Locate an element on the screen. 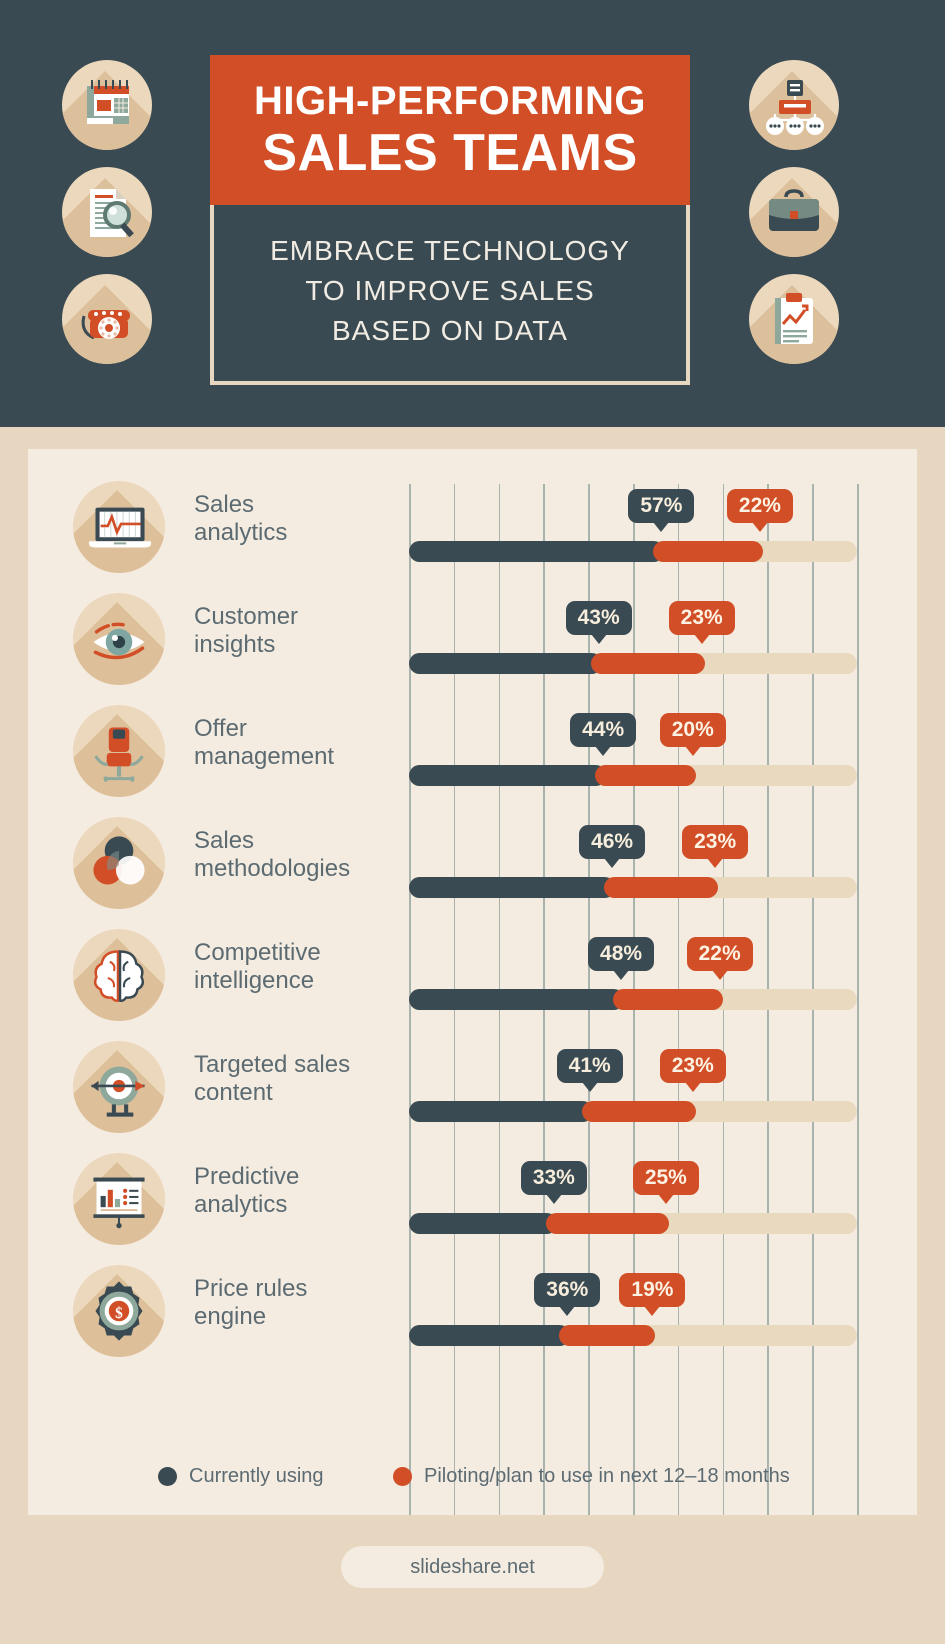 The image size is (945, 1644). chart-row: Sales analytics 57% 22% is located at coordinates (472, 529).